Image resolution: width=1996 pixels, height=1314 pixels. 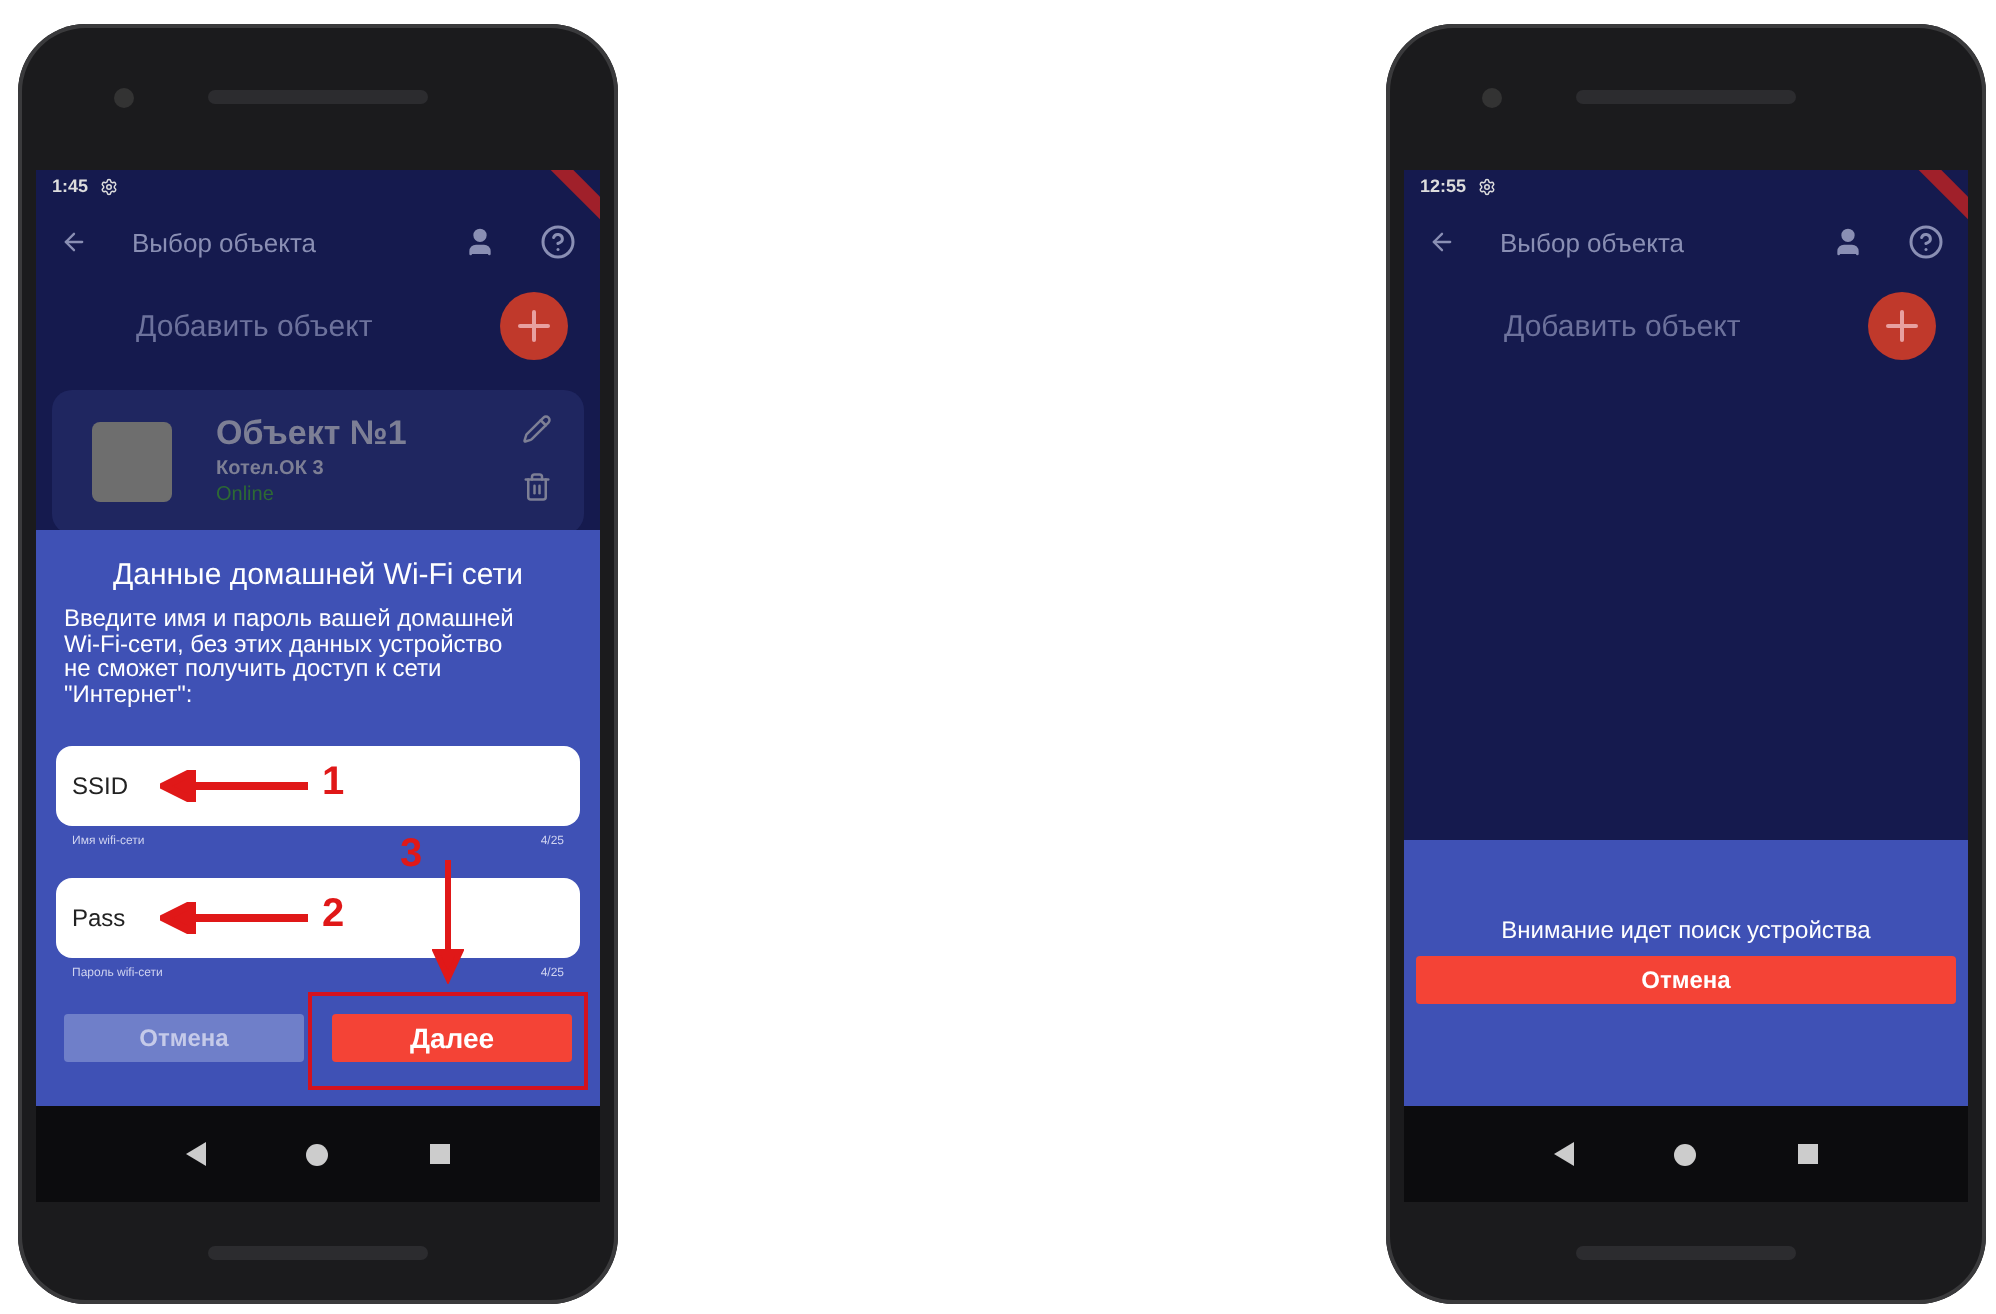 I want to click on object-model: Котел.ОК 3, so click(x=271, y=469).